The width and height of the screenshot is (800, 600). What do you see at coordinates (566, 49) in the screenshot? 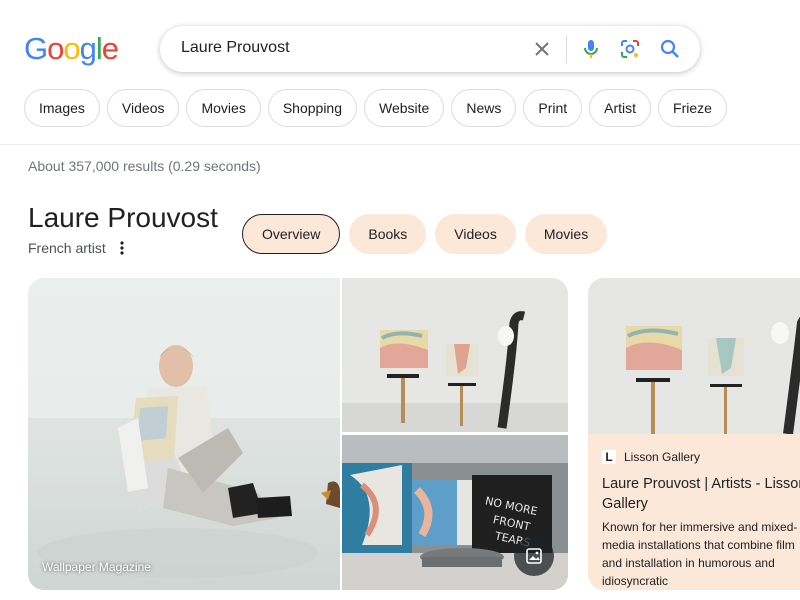
I see `search-divider` at bounding box center [566, 49].